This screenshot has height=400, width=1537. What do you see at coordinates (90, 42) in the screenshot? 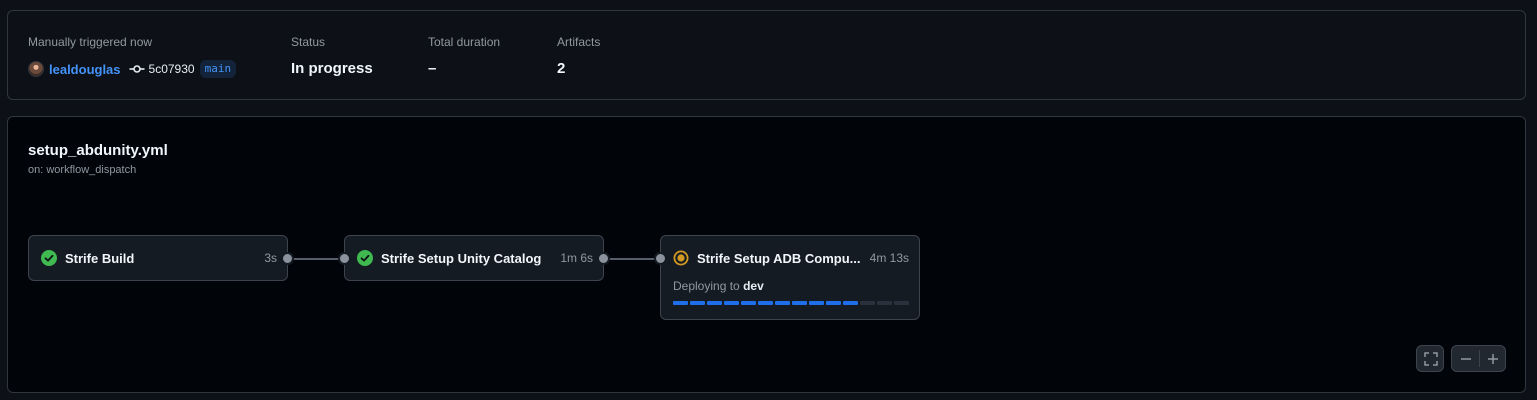
I see `trigger-label: Manually triggered now` at bounding box center [90, 42].